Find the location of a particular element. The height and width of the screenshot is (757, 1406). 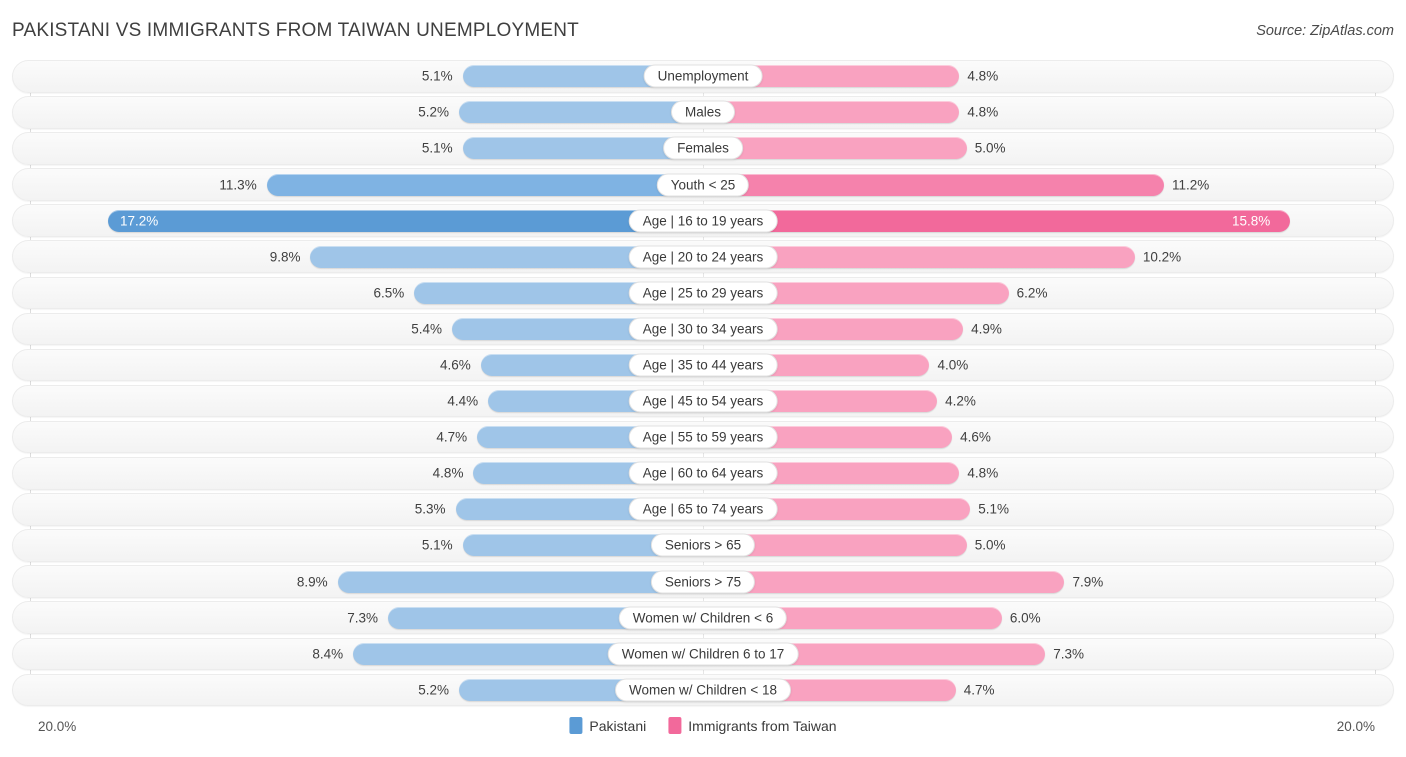

value-label-pakistani: 5.4% is located at coordinates (426, 329).